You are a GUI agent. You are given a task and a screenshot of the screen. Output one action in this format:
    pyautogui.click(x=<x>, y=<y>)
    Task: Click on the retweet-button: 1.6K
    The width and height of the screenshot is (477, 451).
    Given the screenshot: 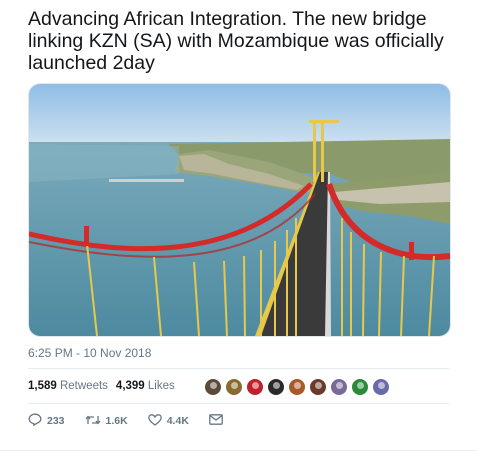 What is the action you would take?
    pyautogui.click(x=106, y=421)
    